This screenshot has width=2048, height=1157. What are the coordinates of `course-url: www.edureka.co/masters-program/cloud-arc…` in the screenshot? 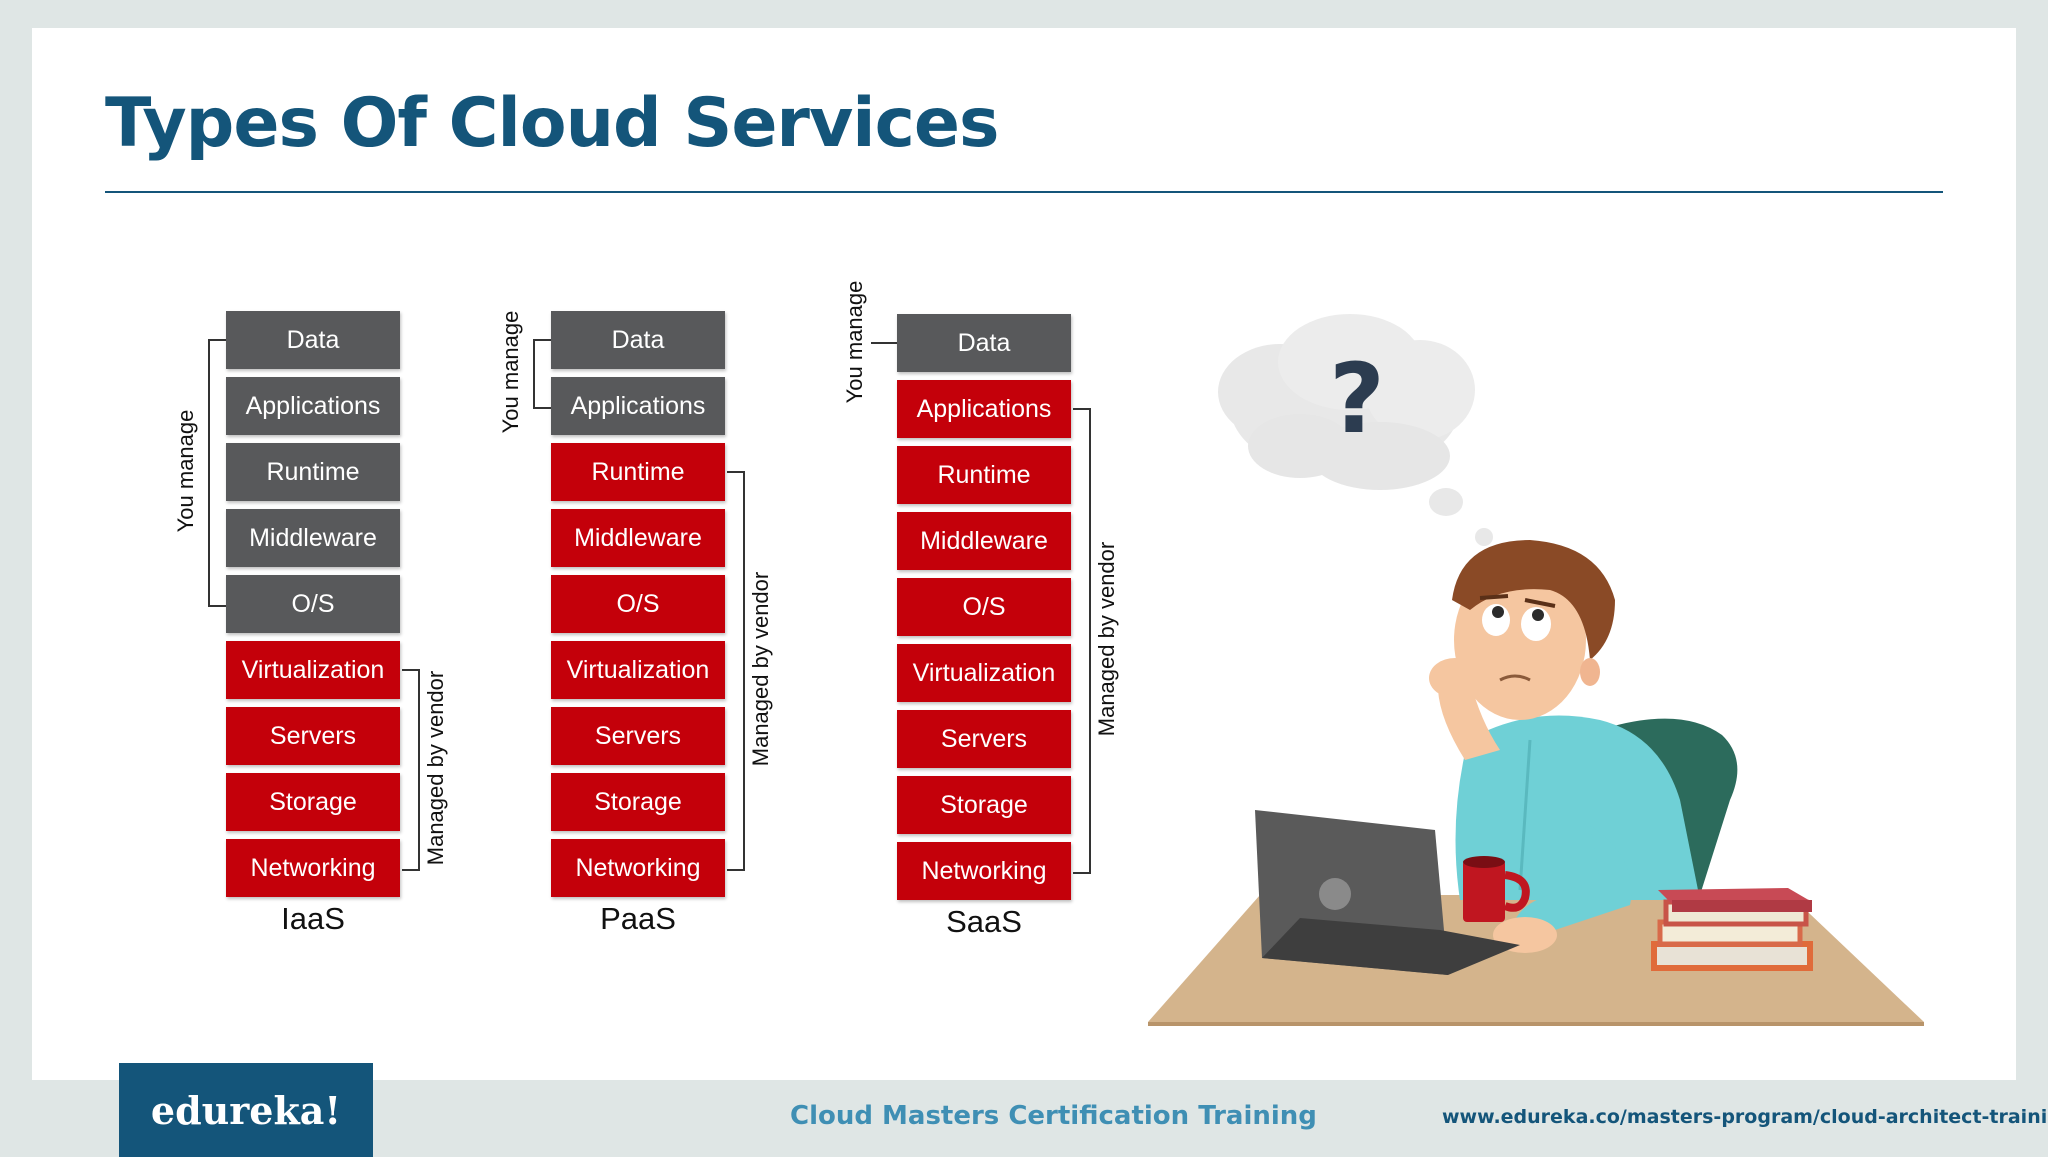 It's located at (1745, 1117).